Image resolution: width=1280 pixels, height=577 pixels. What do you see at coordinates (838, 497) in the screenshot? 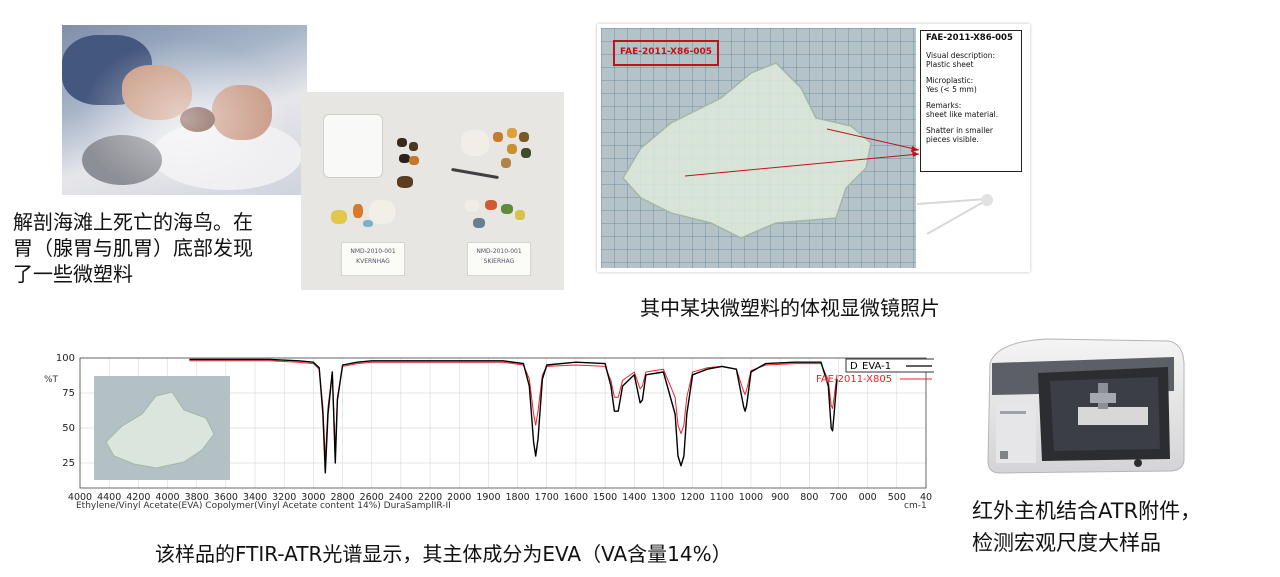
I see `x-tick-label: 700` at bounding box center [838, 497].